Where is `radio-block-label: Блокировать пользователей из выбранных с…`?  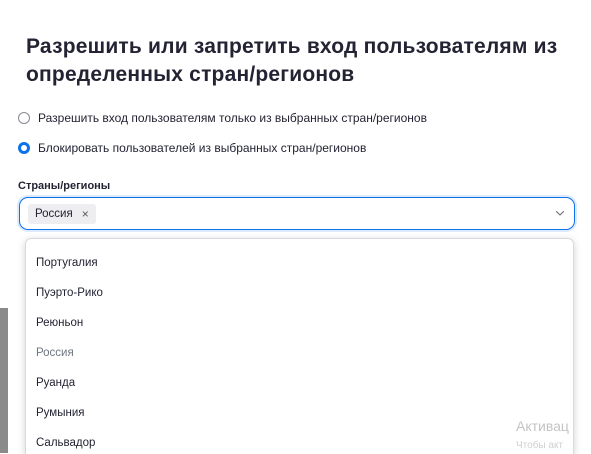
radio-block-label: Блокировать пользователей из выбранных с… is located at coordinates (202, 148).